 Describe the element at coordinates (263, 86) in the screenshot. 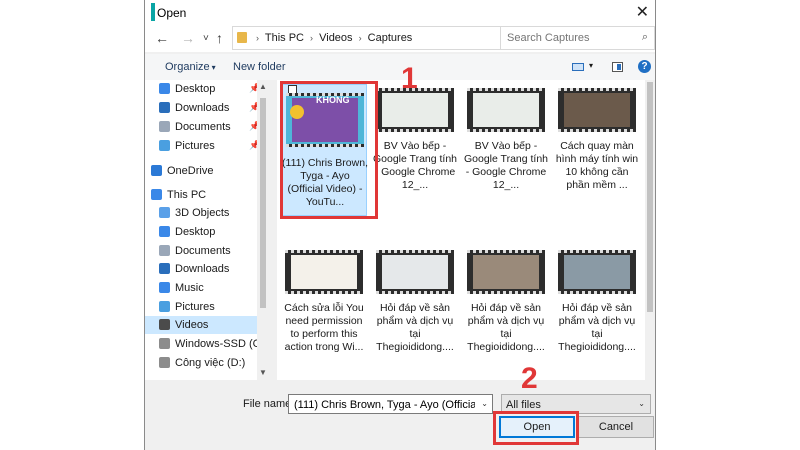

I see `scroll-up-icon: ▲` at that location.